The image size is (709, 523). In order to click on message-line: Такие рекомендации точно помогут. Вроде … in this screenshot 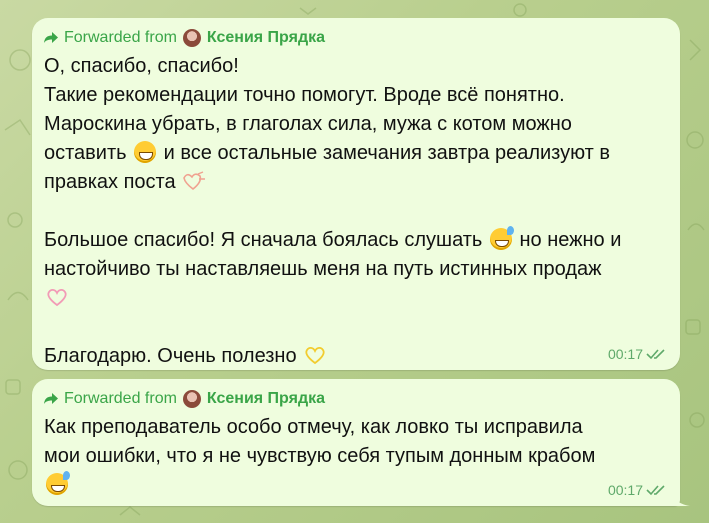, I will do `click(304, 95)`.